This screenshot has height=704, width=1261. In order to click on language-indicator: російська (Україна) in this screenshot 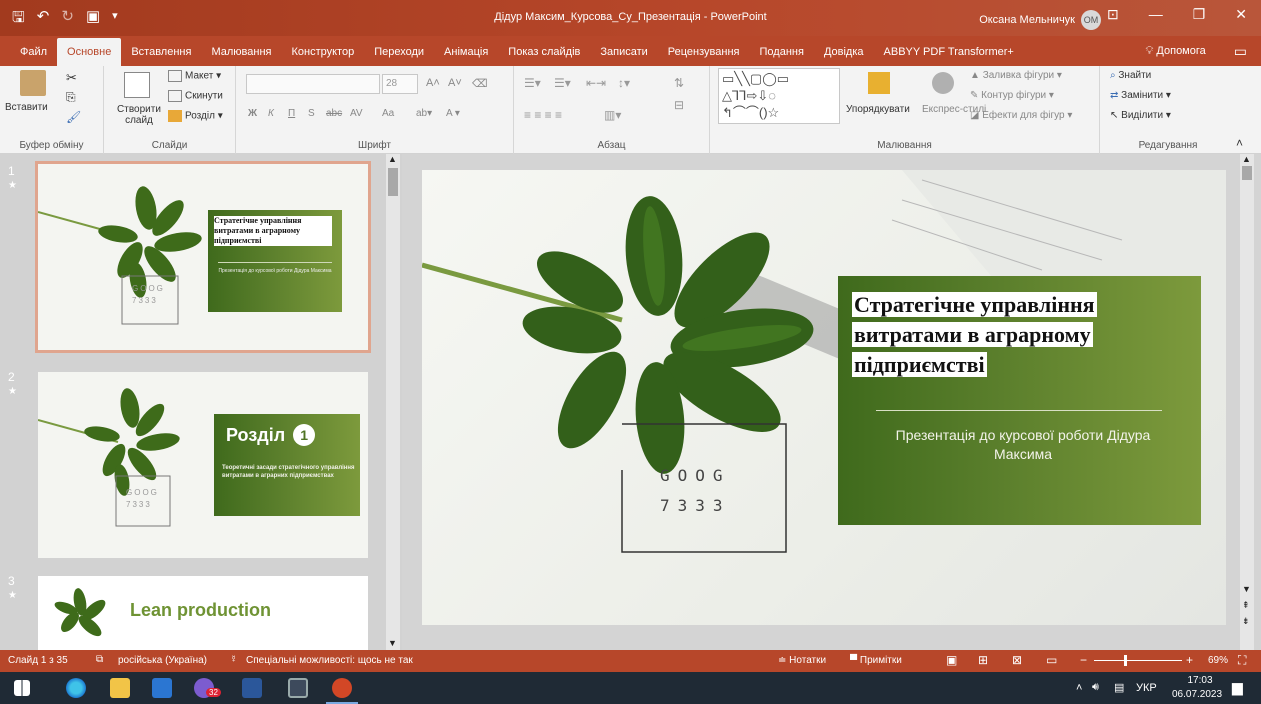, I will do `click(162, 660)`.